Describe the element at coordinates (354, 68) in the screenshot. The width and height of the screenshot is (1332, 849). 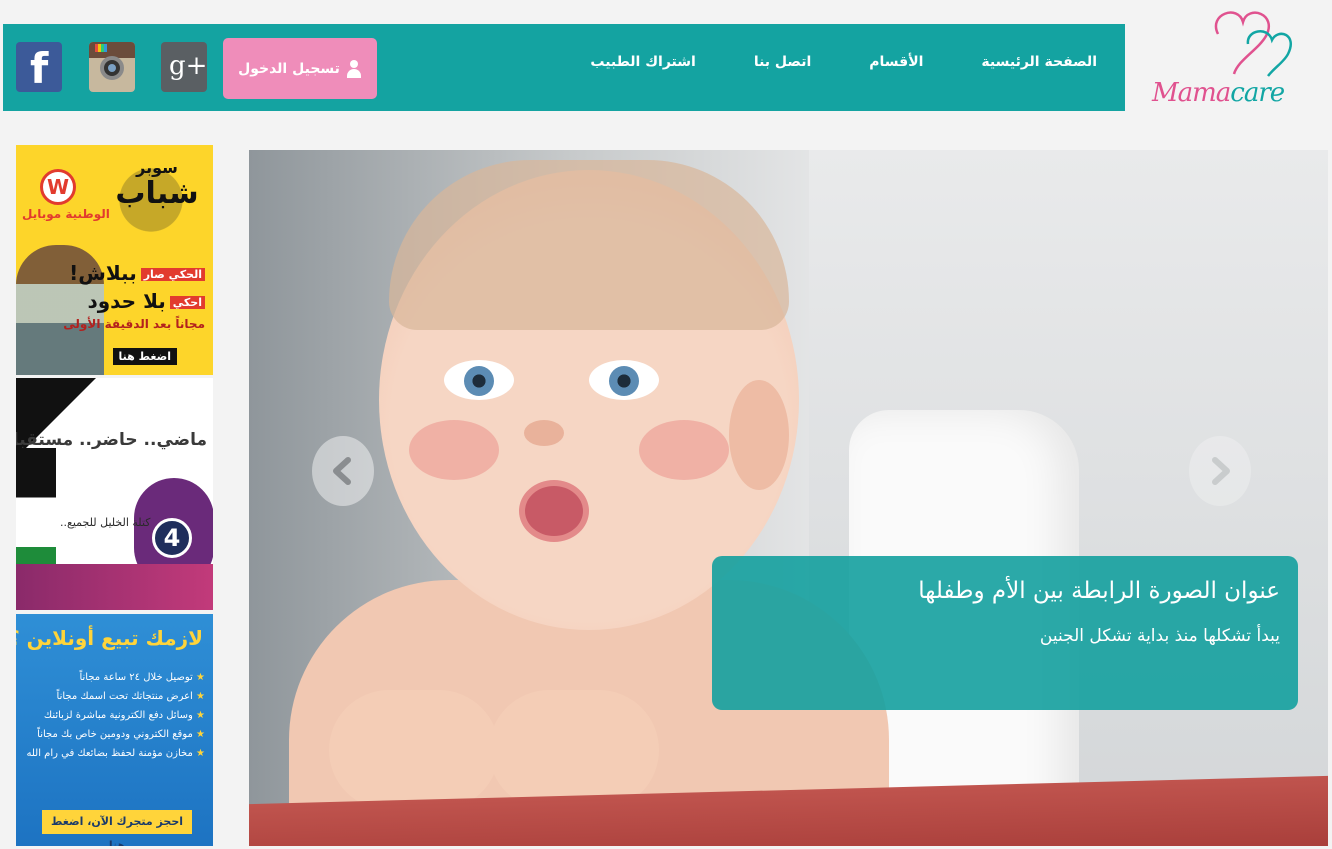
I see `user-icon` at that location.